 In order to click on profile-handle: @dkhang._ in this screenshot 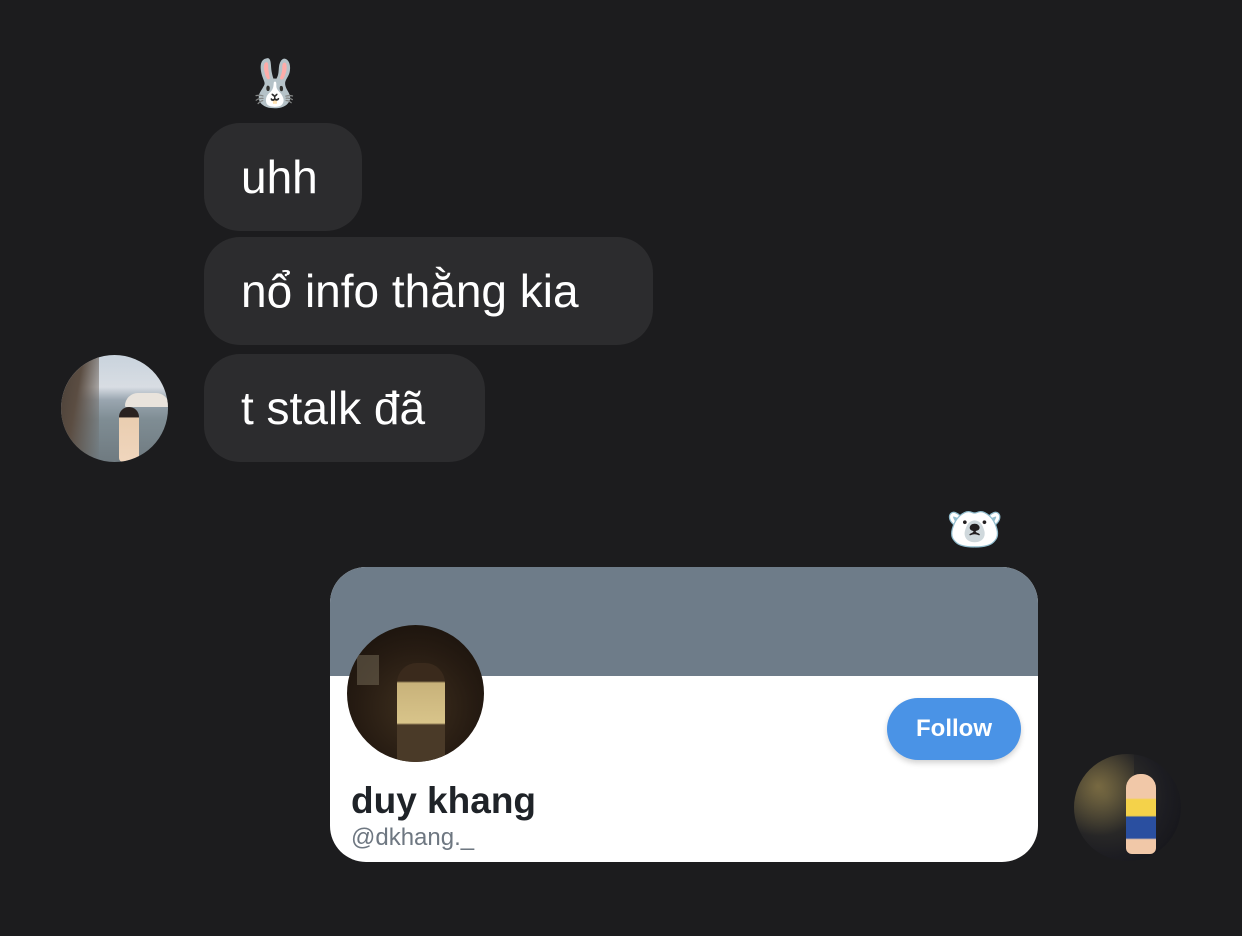, I will do `click(413, 837)`.